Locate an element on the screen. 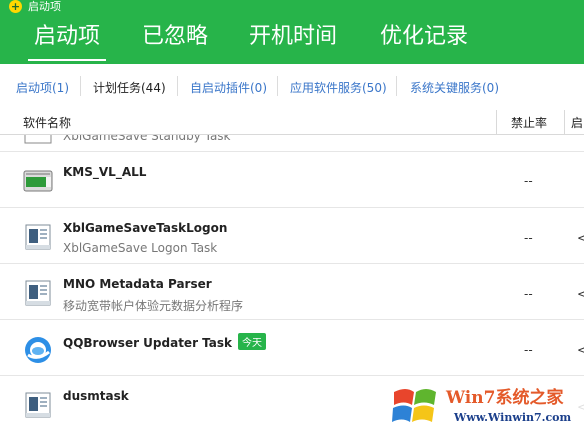 This screenshot has width=584, height=432. subtab-plugins: 自启动插件(0) is located at coordinates (228, 87).